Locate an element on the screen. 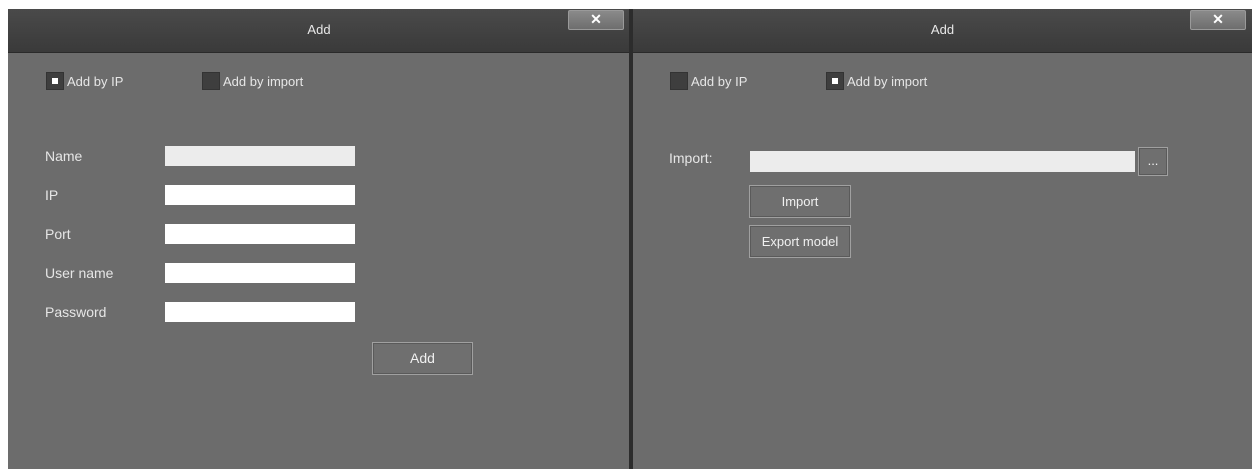 The width and height of the screenshot is (1252, 469). ip-label: IP is located at coordinates (52, 195).